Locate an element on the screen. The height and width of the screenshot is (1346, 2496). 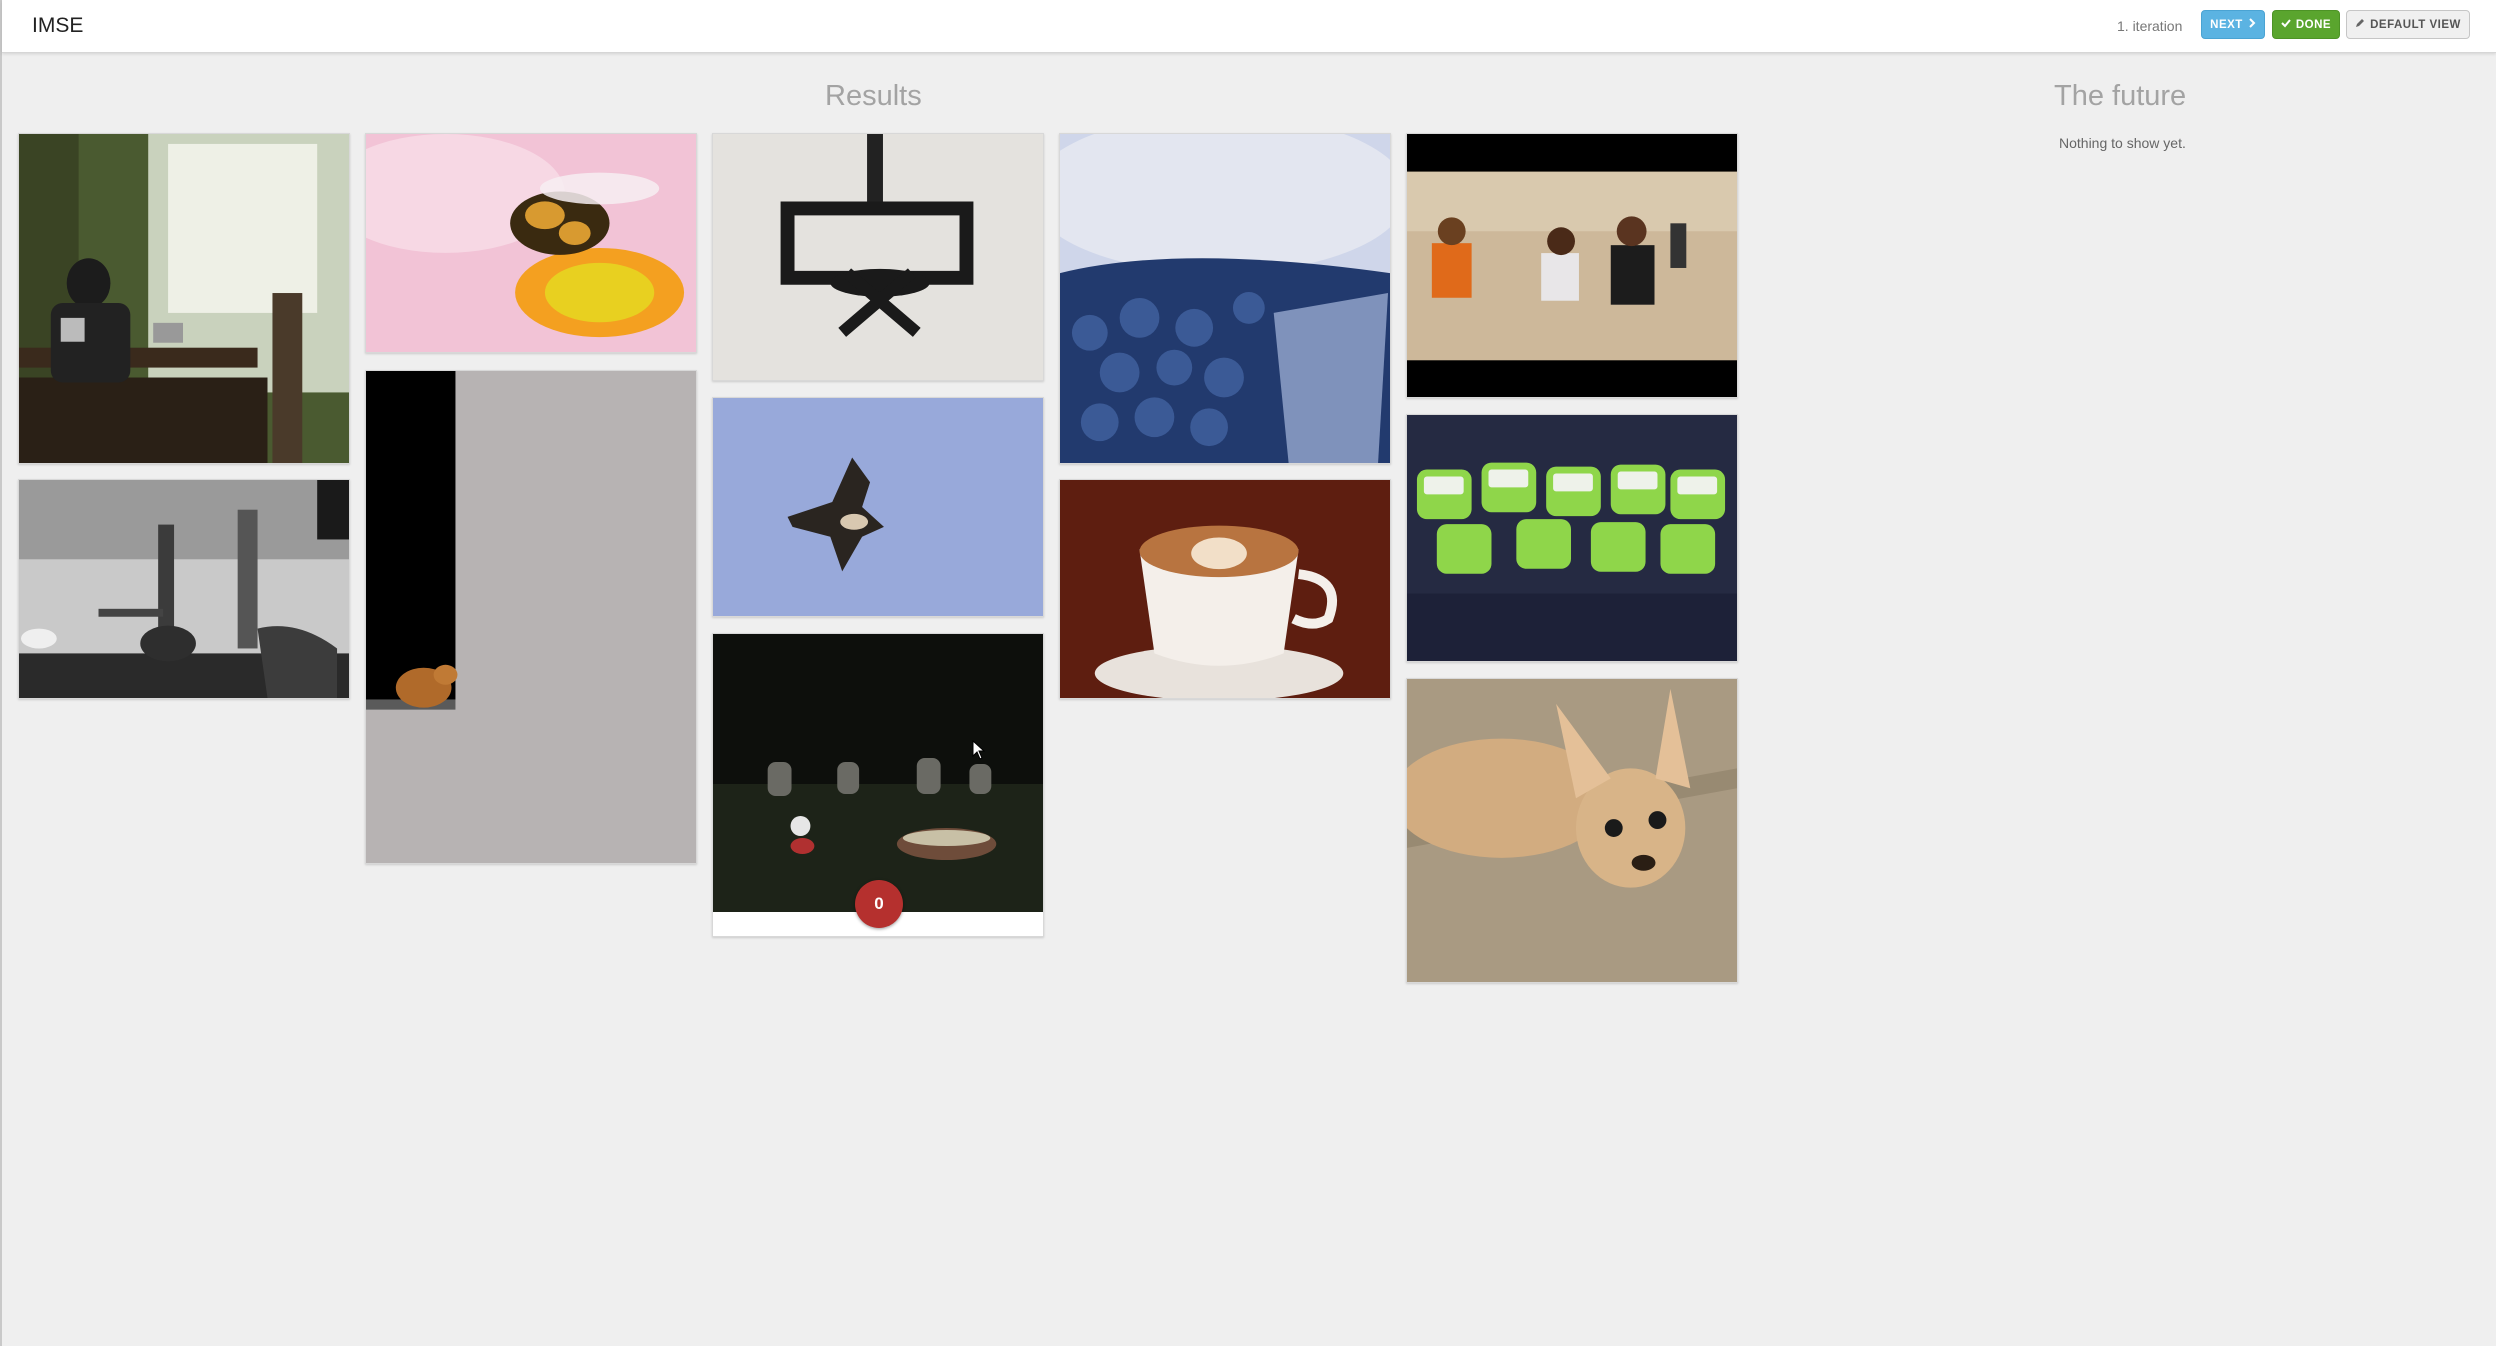
done-button: DONE is located at coordinates (2306, 24).